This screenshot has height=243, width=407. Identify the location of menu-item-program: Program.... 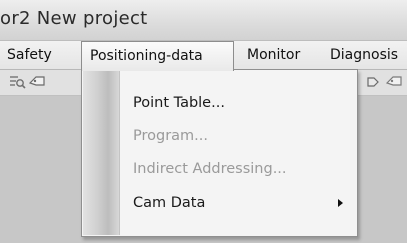
(171, 136).